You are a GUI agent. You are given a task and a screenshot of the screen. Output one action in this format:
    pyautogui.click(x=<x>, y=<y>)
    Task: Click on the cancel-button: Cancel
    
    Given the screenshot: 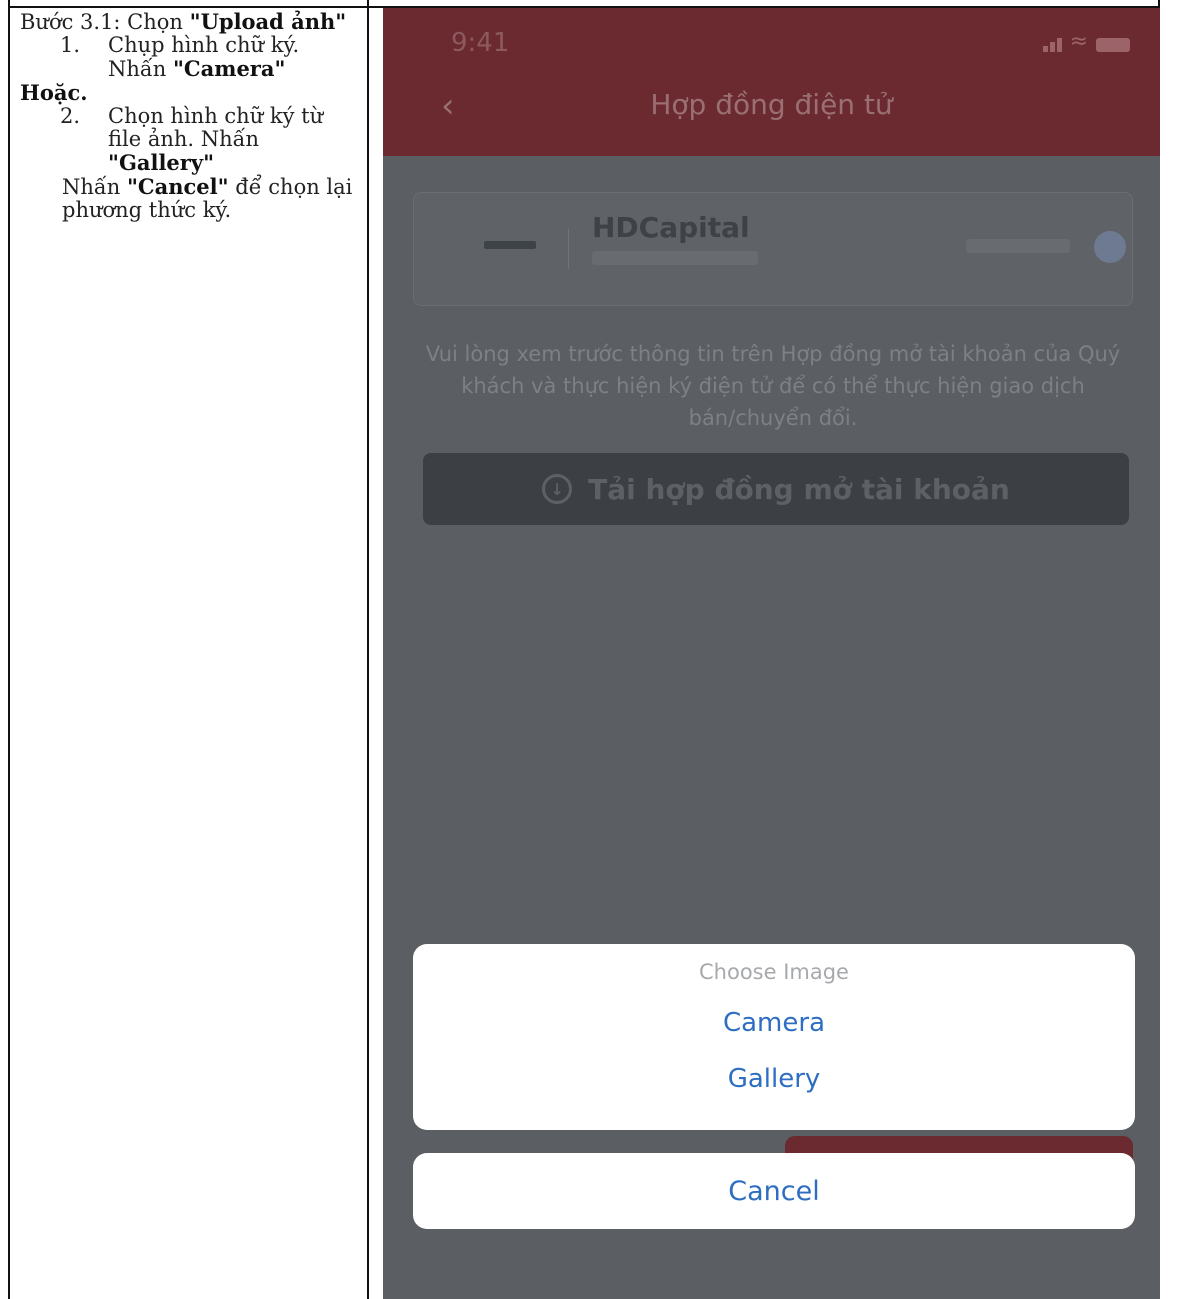 What is the action you would take?
    pyautogui.click(x=774, y=1191)
    